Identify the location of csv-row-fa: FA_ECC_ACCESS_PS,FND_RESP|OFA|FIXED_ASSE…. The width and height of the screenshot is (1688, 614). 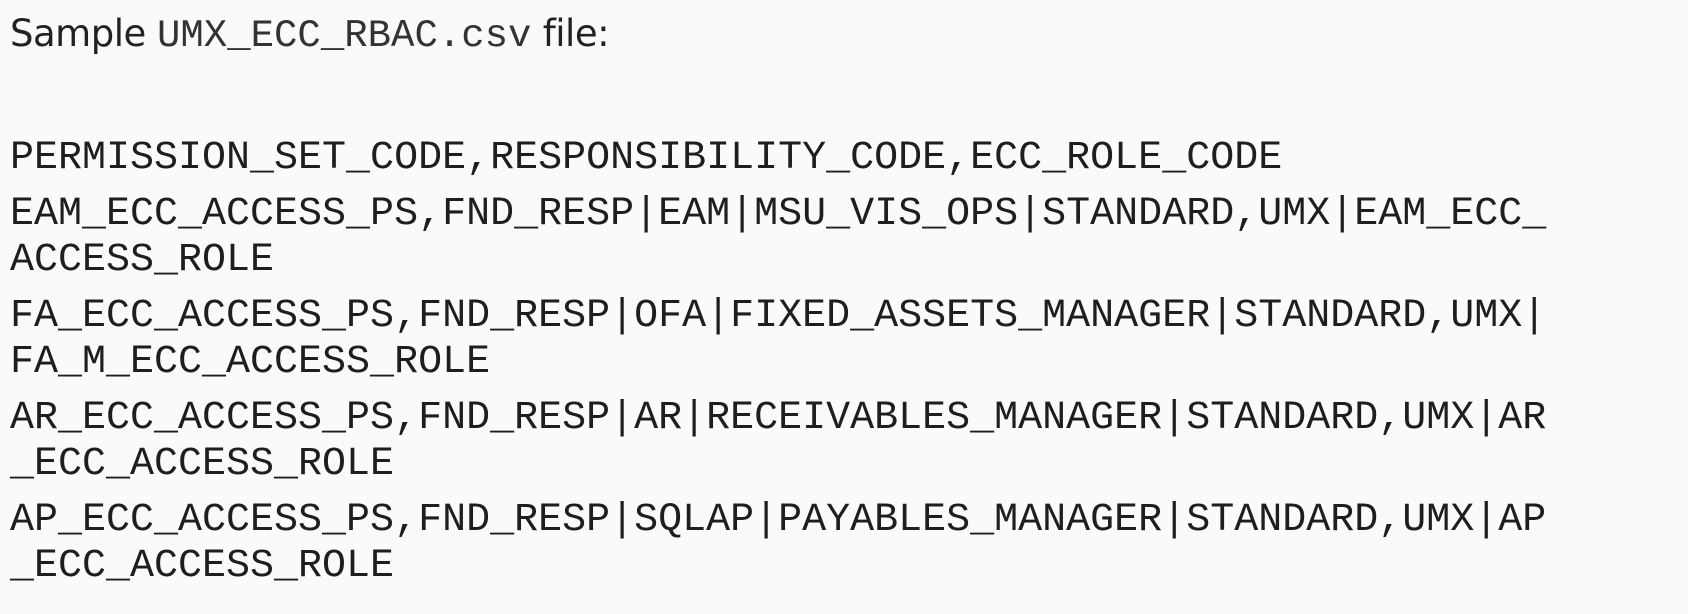
(840, 340).